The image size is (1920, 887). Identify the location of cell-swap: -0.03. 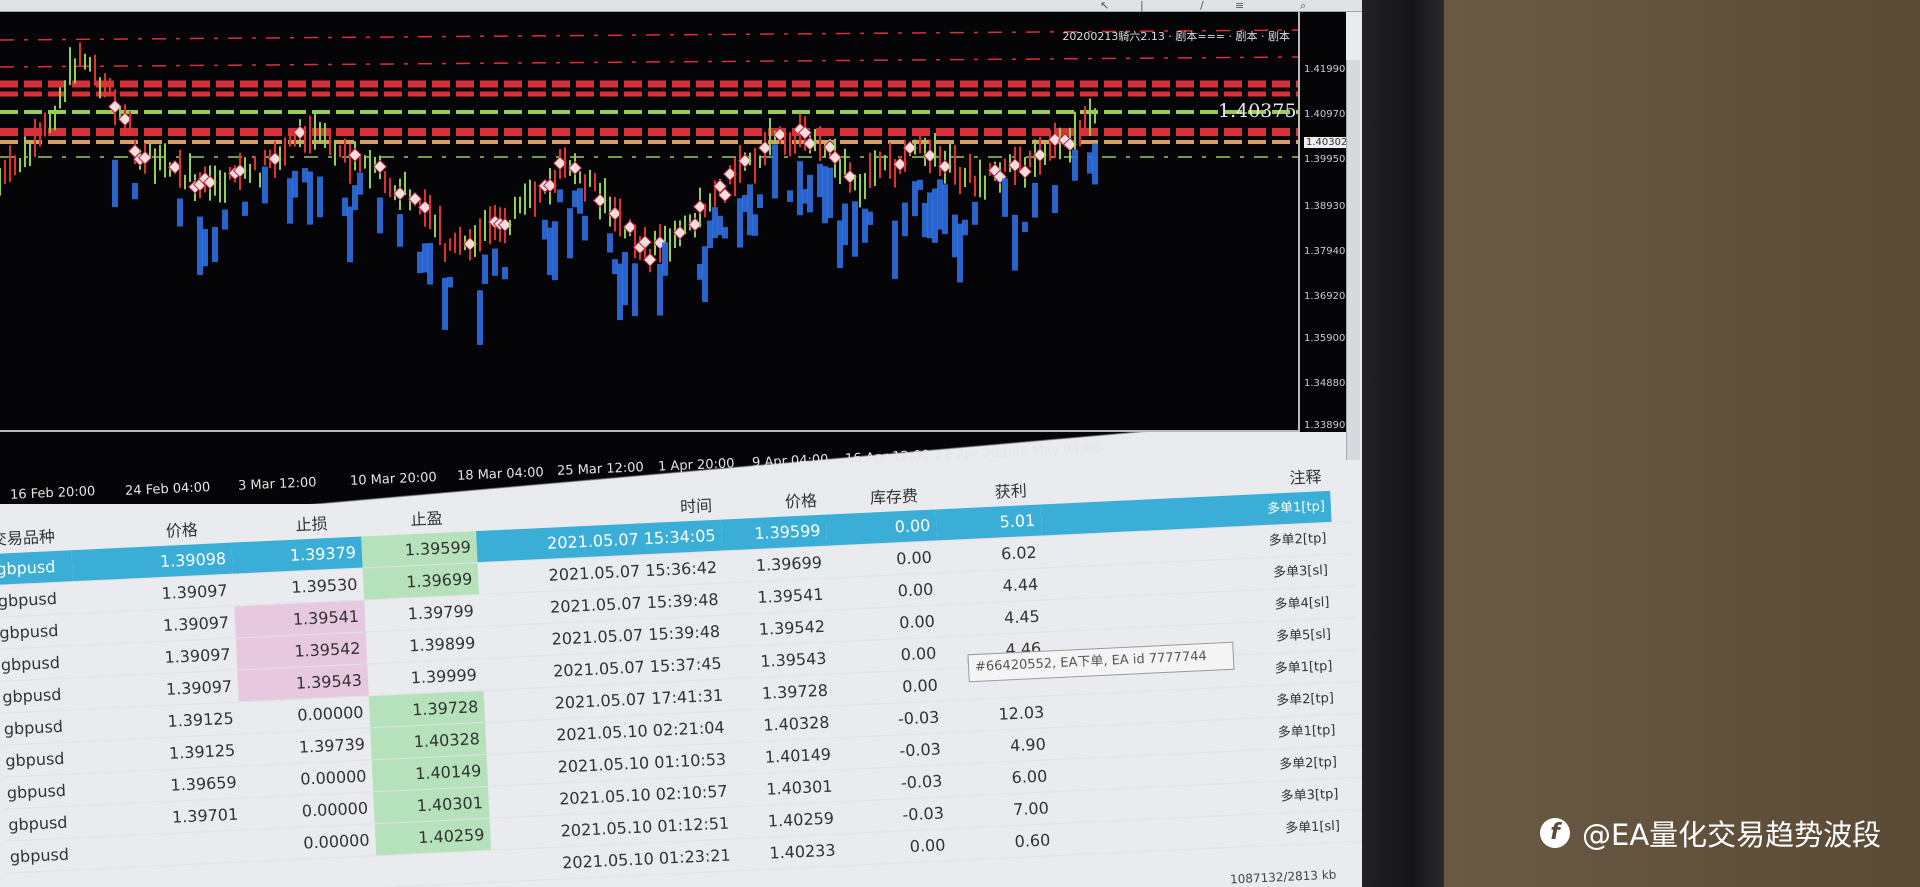
(918, 718).